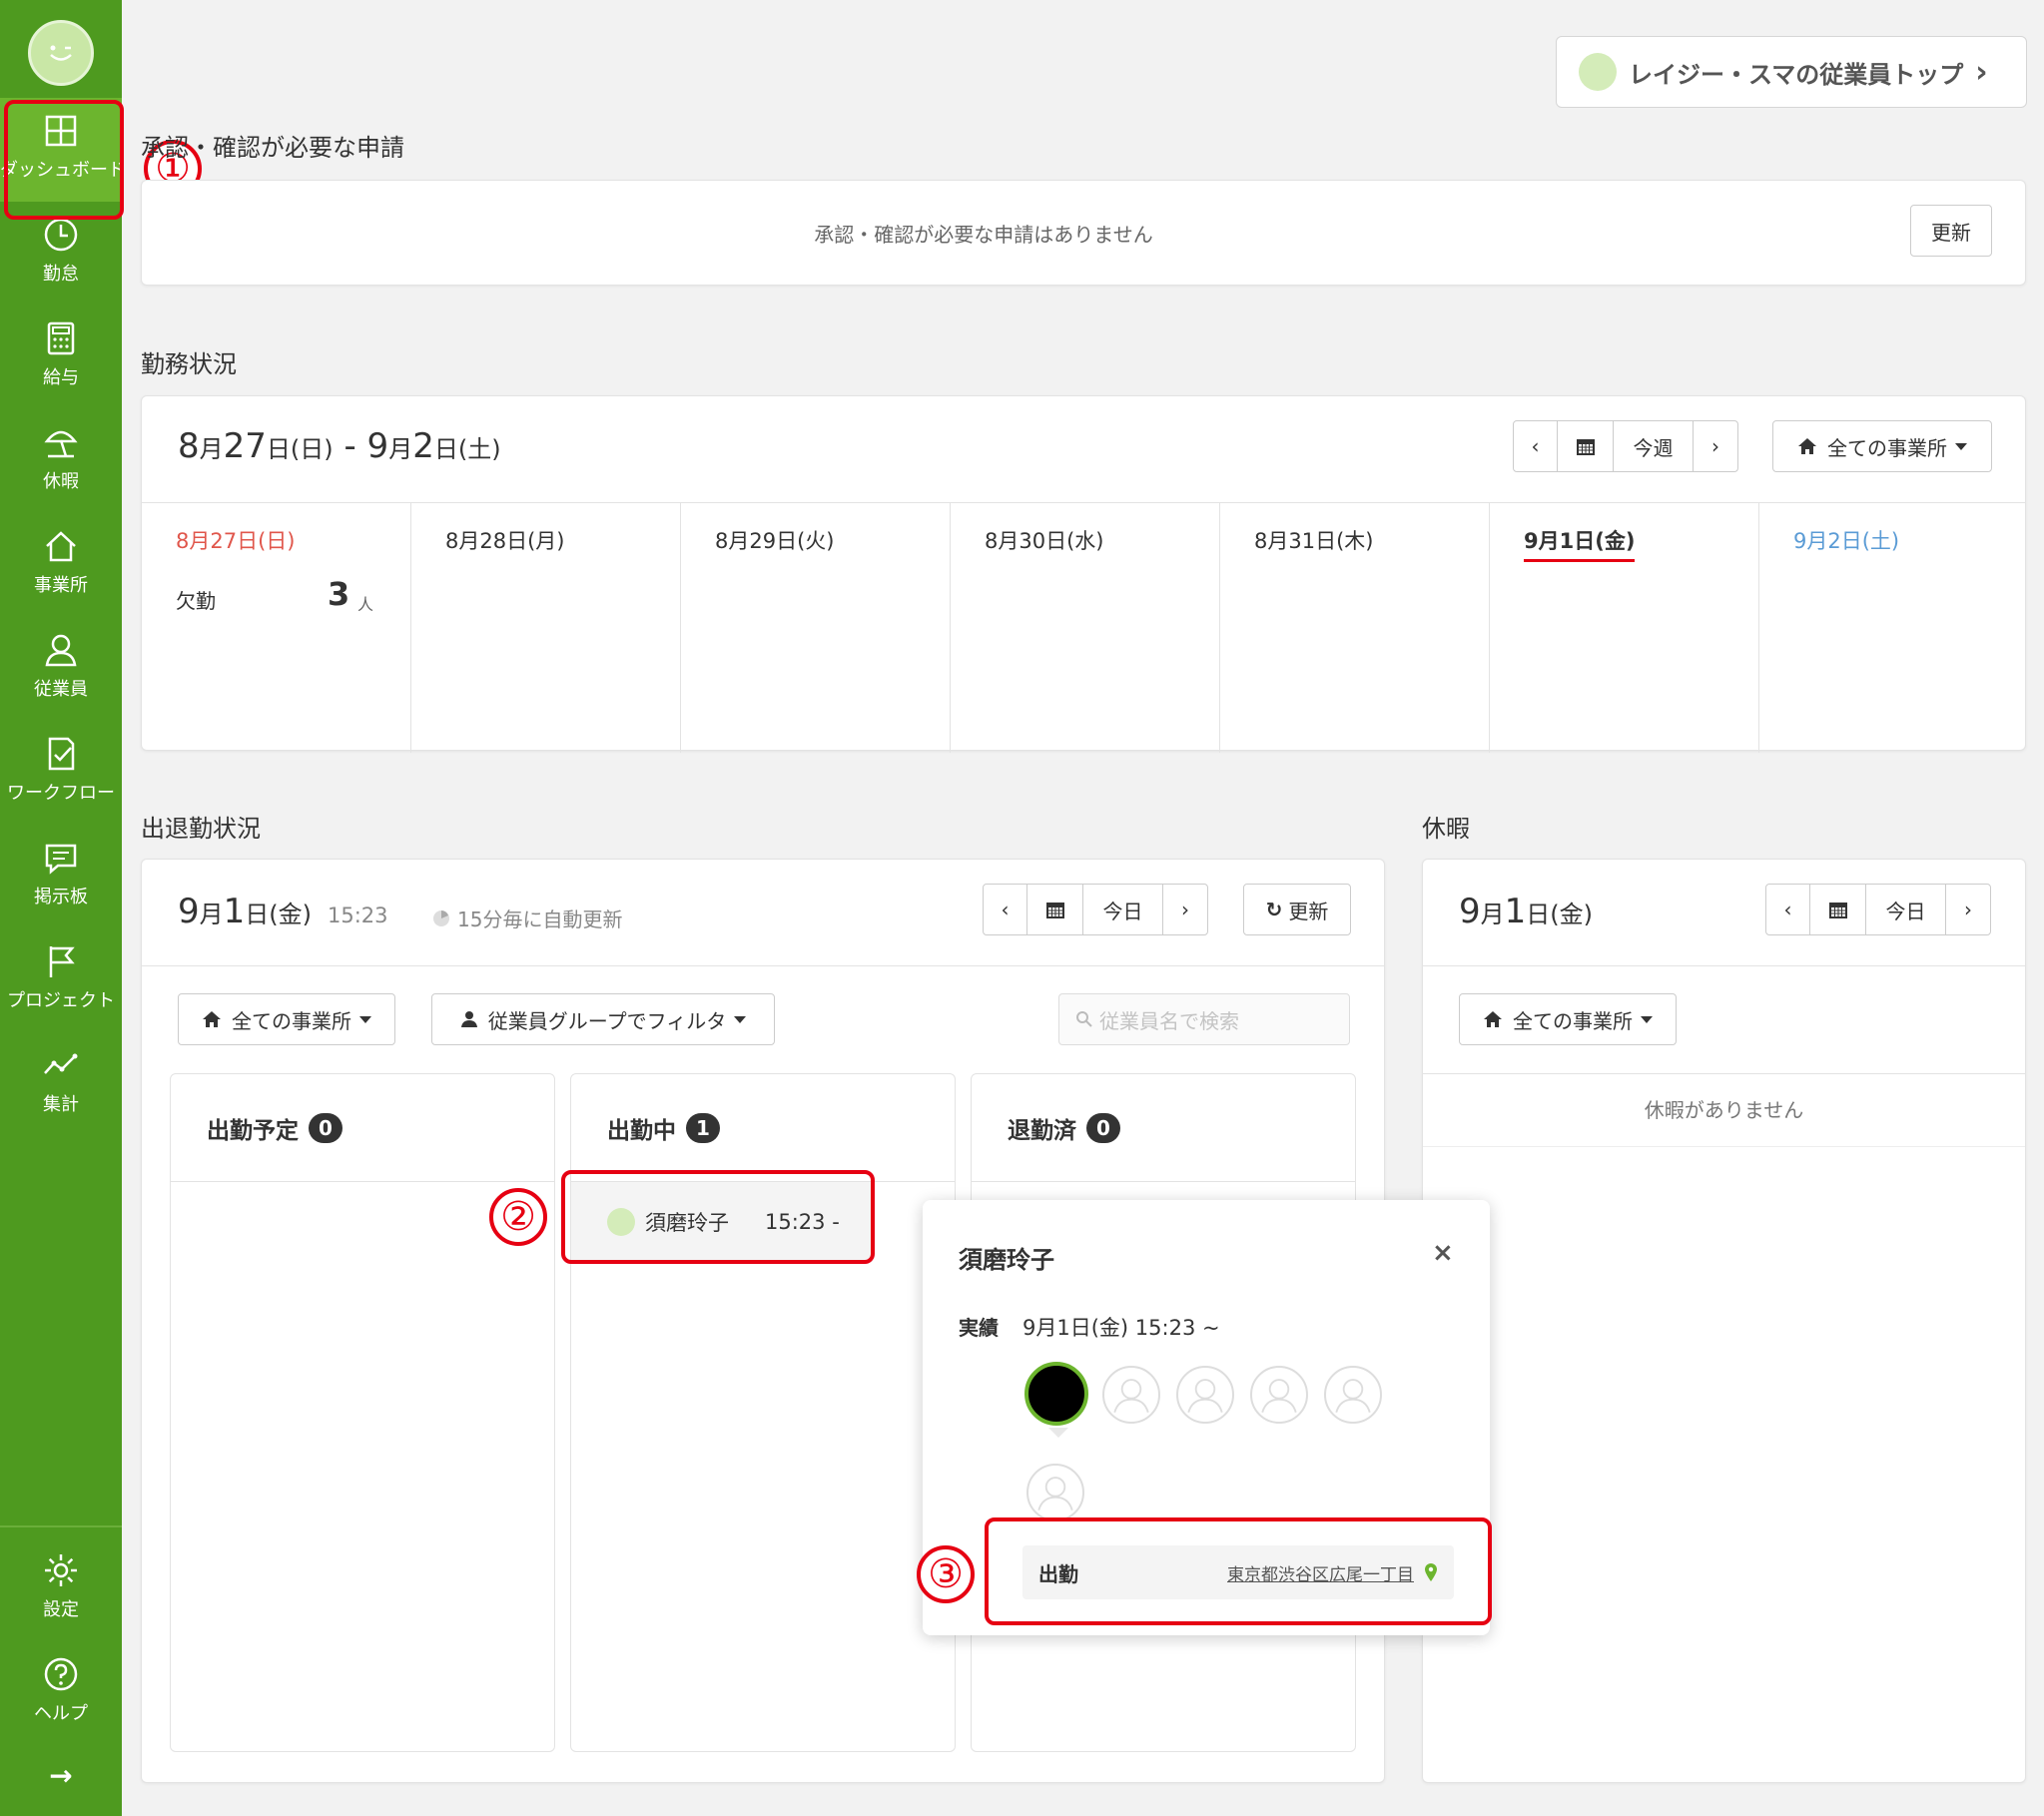  What do you see at coordinates (1163, 1128) in the screenshot?
I see `column-header: 退勤済 0` at bounding box center [1163, 1128].